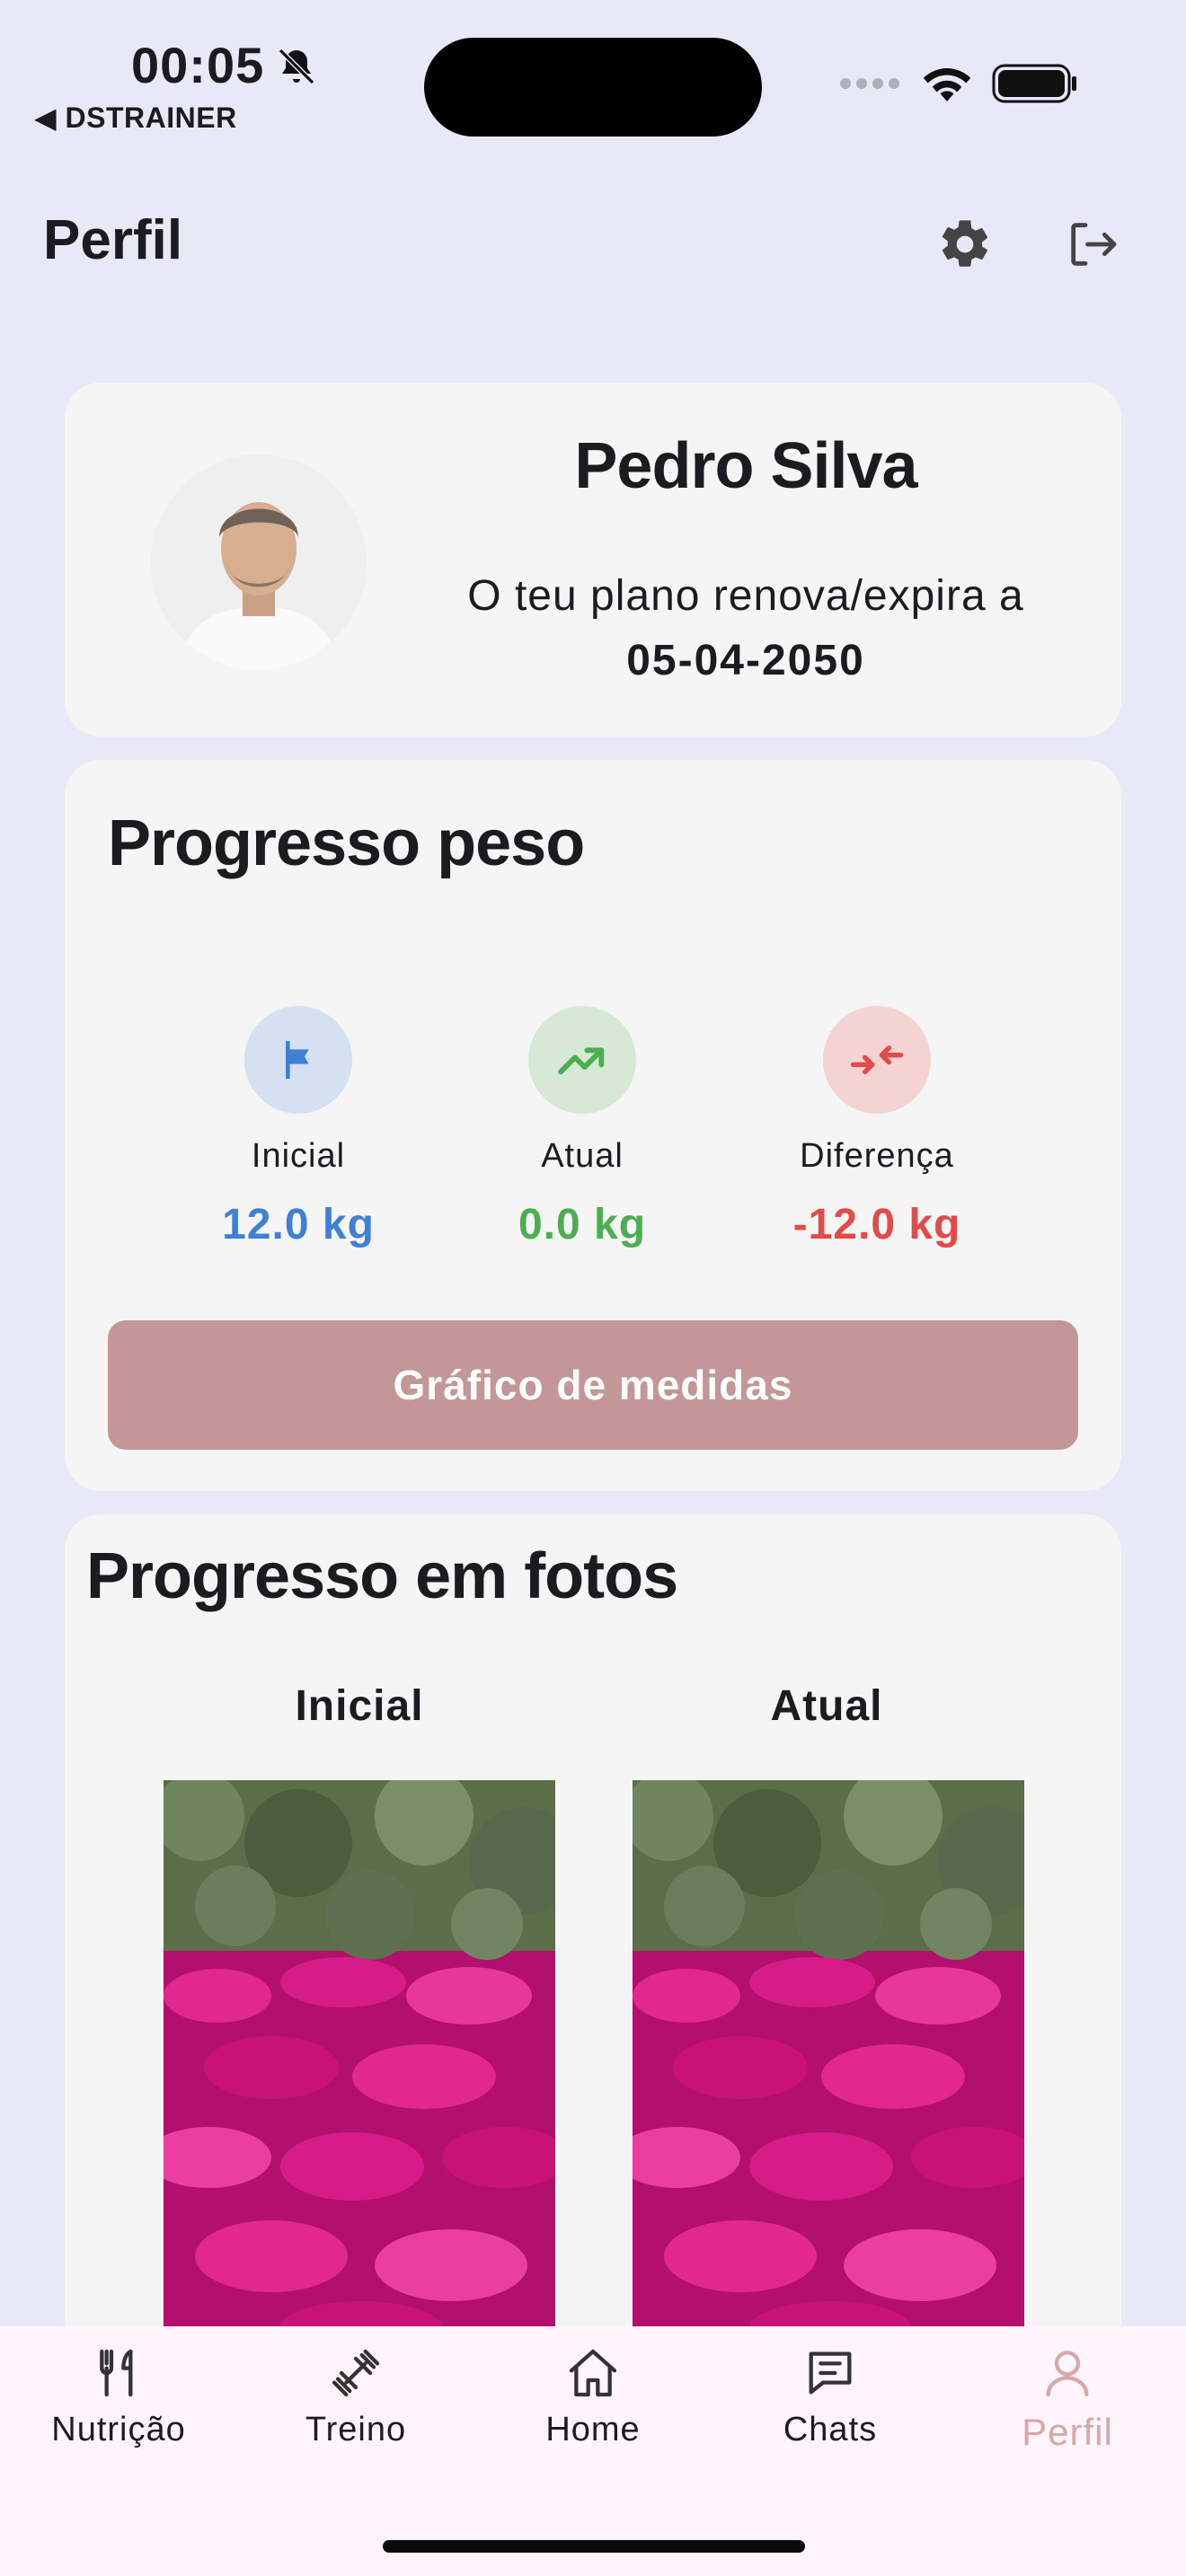  Describe the element at coordinates (826, 1706) in the screenshot. I see `photo-current-label: Atual` at that location.